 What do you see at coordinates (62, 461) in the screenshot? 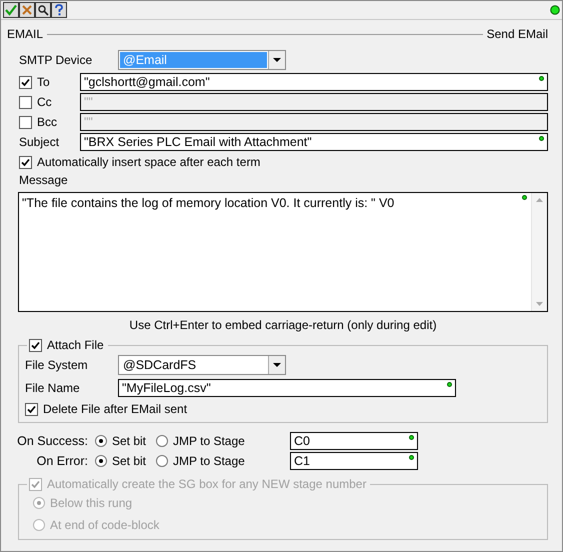
I see `field-label: On Error:` at bounding box center [62, 461].